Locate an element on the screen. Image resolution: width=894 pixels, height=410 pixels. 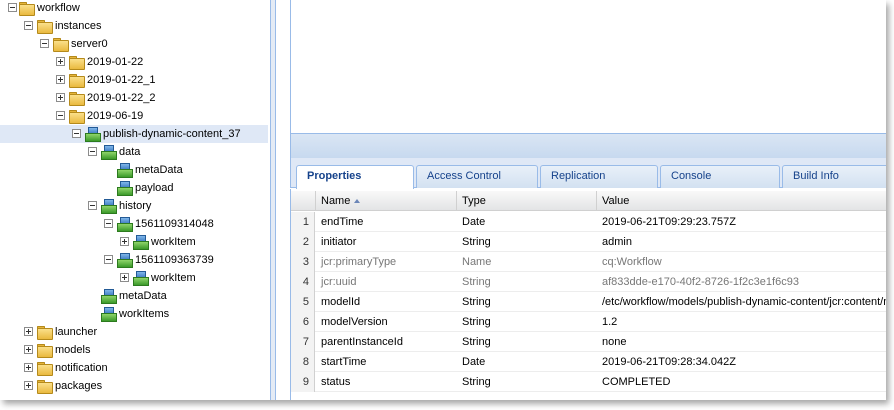
tree-node: 2019-01-22_2 is located at coordinates (134, 98).